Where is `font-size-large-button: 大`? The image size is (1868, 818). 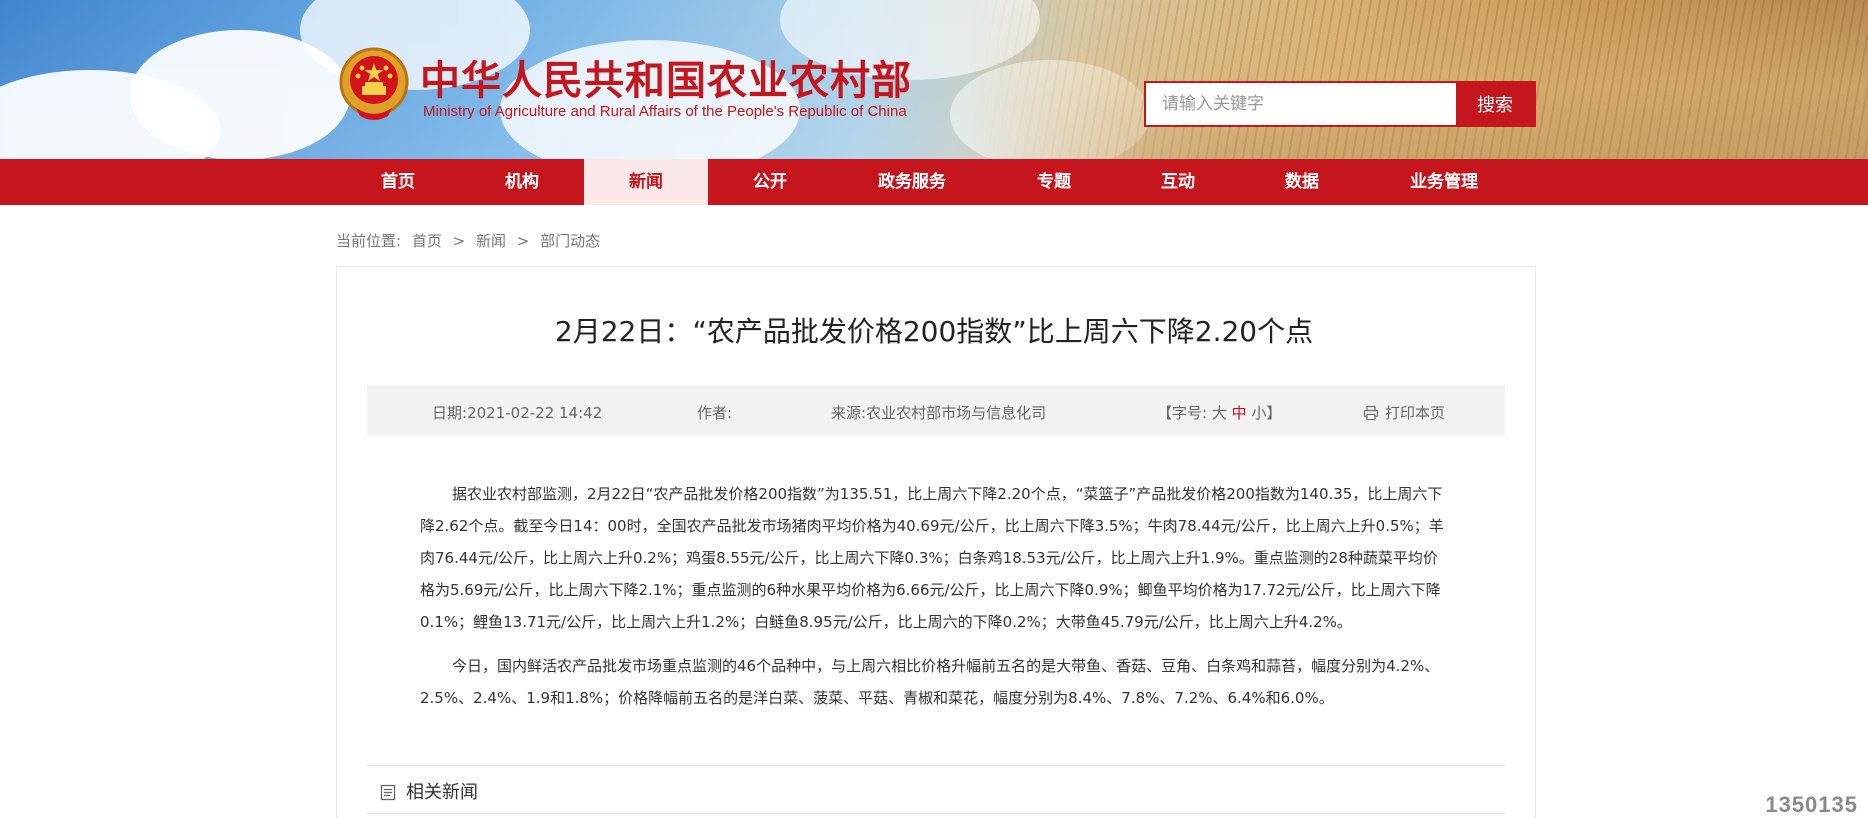
font-size-large-button: 大 is located at coordinates (1219, 413).